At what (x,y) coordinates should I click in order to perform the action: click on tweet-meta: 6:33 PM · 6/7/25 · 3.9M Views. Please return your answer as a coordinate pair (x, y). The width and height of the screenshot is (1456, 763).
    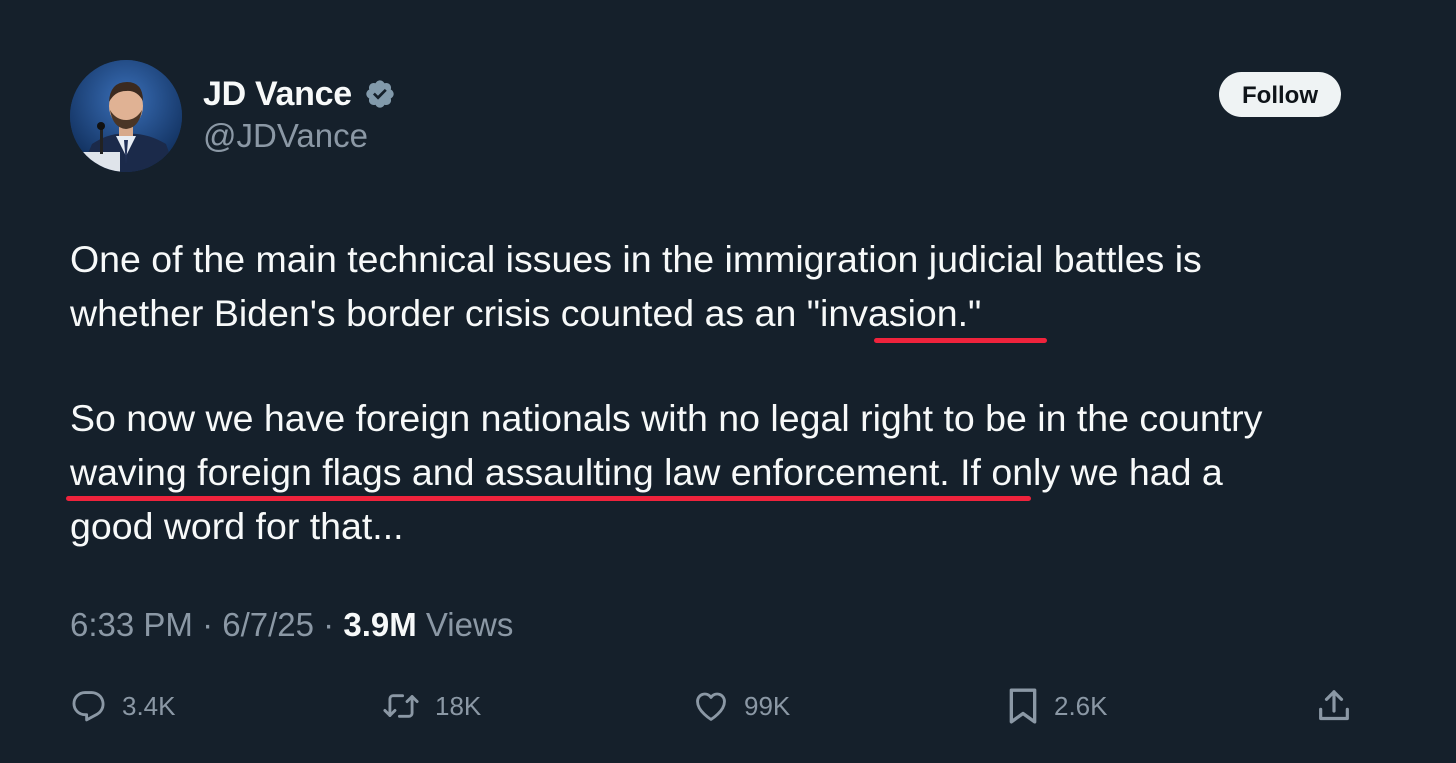
    Looking at the image, I should click on (291, 625).